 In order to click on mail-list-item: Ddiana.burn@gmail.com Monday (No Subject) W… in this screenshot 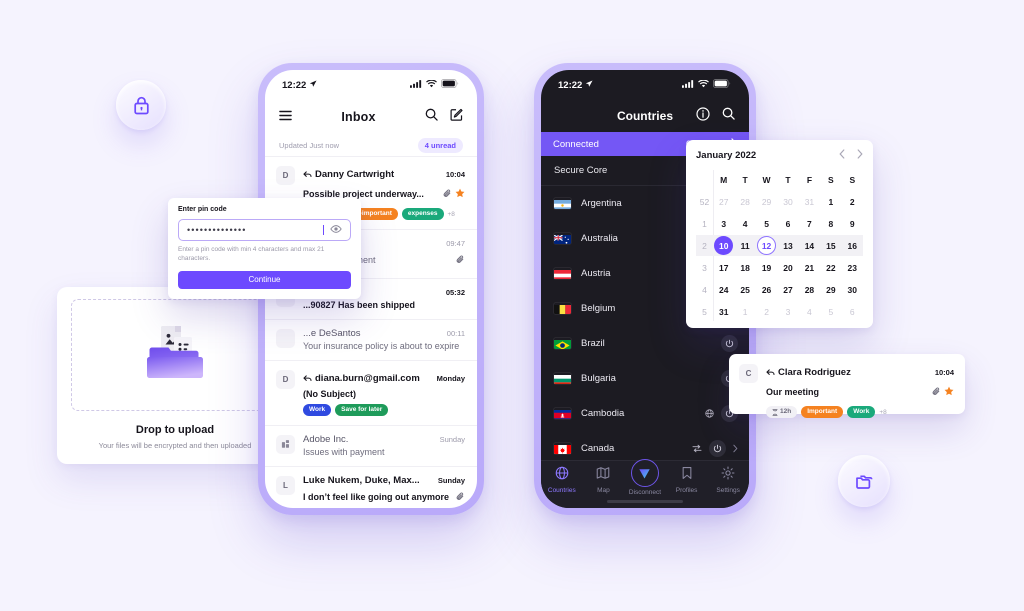, I will do `click(371, 392)`.